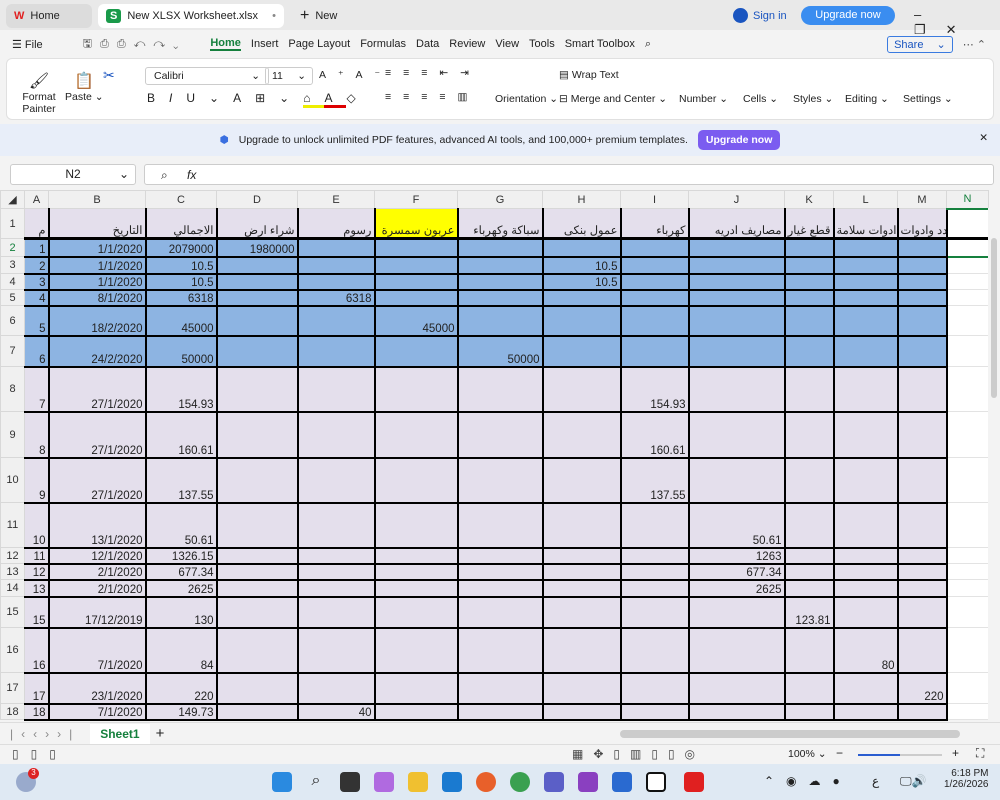 The height and width of the screenshot is (800, 1000). I want to click on cell-H15, so click(582, 612).